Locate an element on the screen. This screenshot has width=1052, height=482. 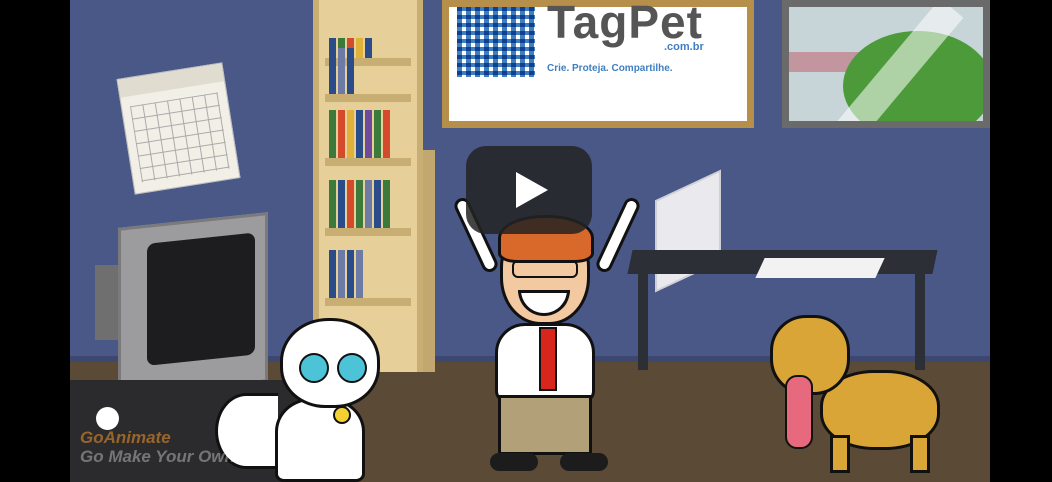
desk-papers is located at coordinates (820, 268).